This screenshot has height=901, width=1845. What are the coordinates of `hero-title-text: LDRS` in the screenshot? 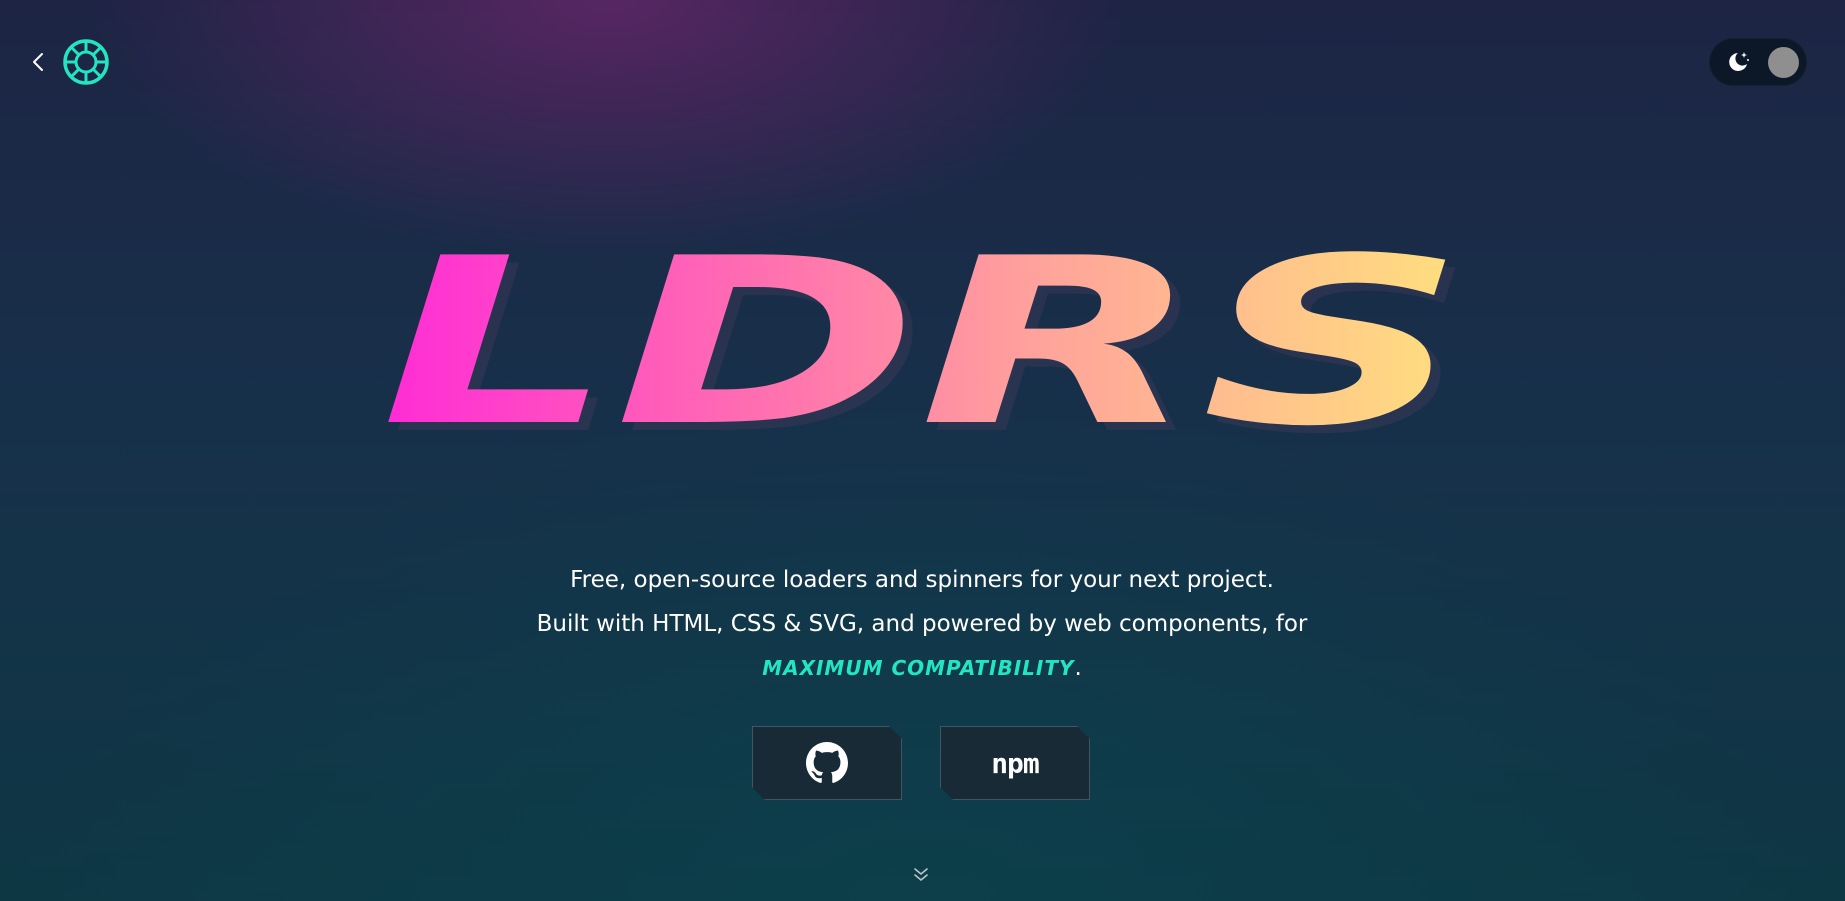 It's located at (923, 345).